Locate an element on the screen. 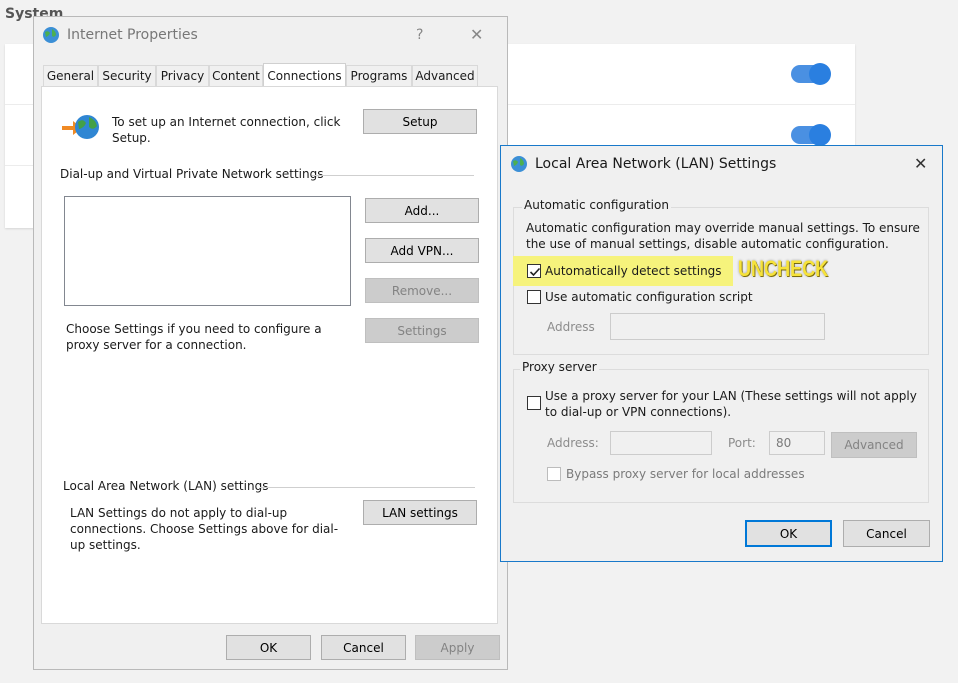 This screenshot has height=683, width=958. tab-security: Security is located at coordinates (127, 75).